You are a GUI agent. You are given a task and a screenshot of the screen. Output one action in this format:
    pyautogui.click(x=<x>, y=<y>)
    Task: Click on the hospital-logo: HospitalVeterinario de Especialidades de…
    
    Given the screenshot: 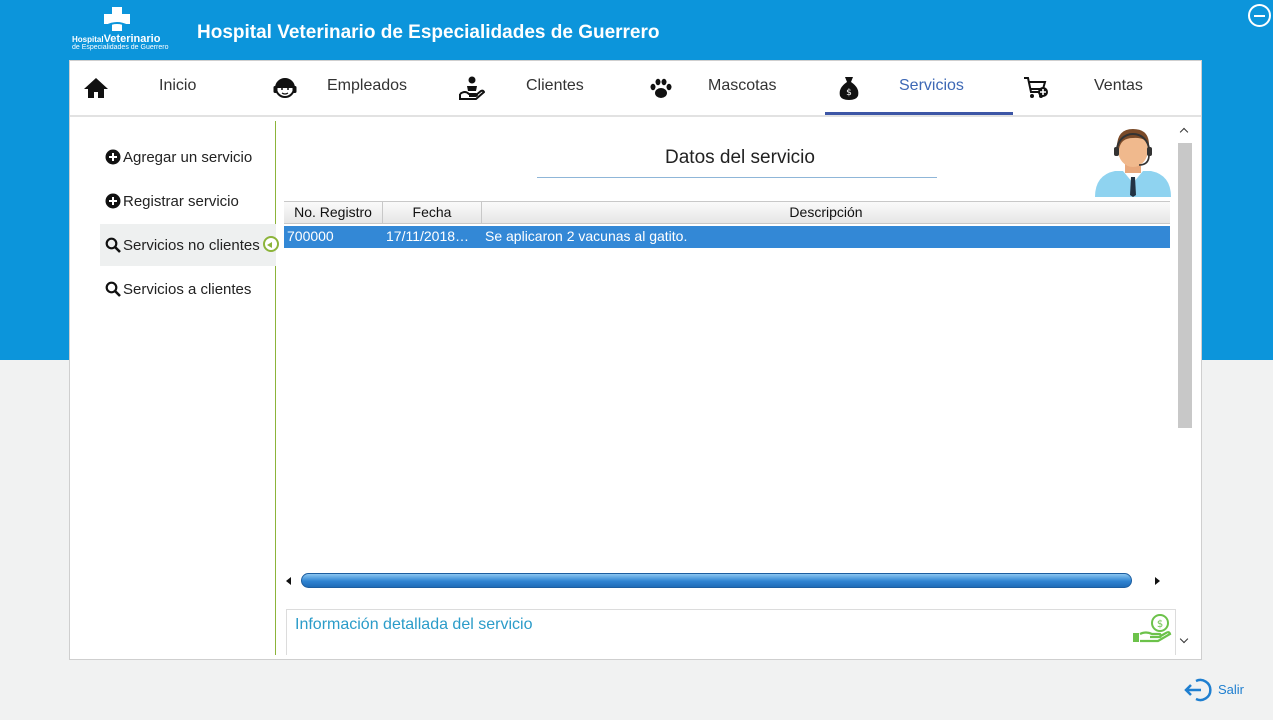 What is the action you would take?
    pyautogui.click(x=120, y=29)
    